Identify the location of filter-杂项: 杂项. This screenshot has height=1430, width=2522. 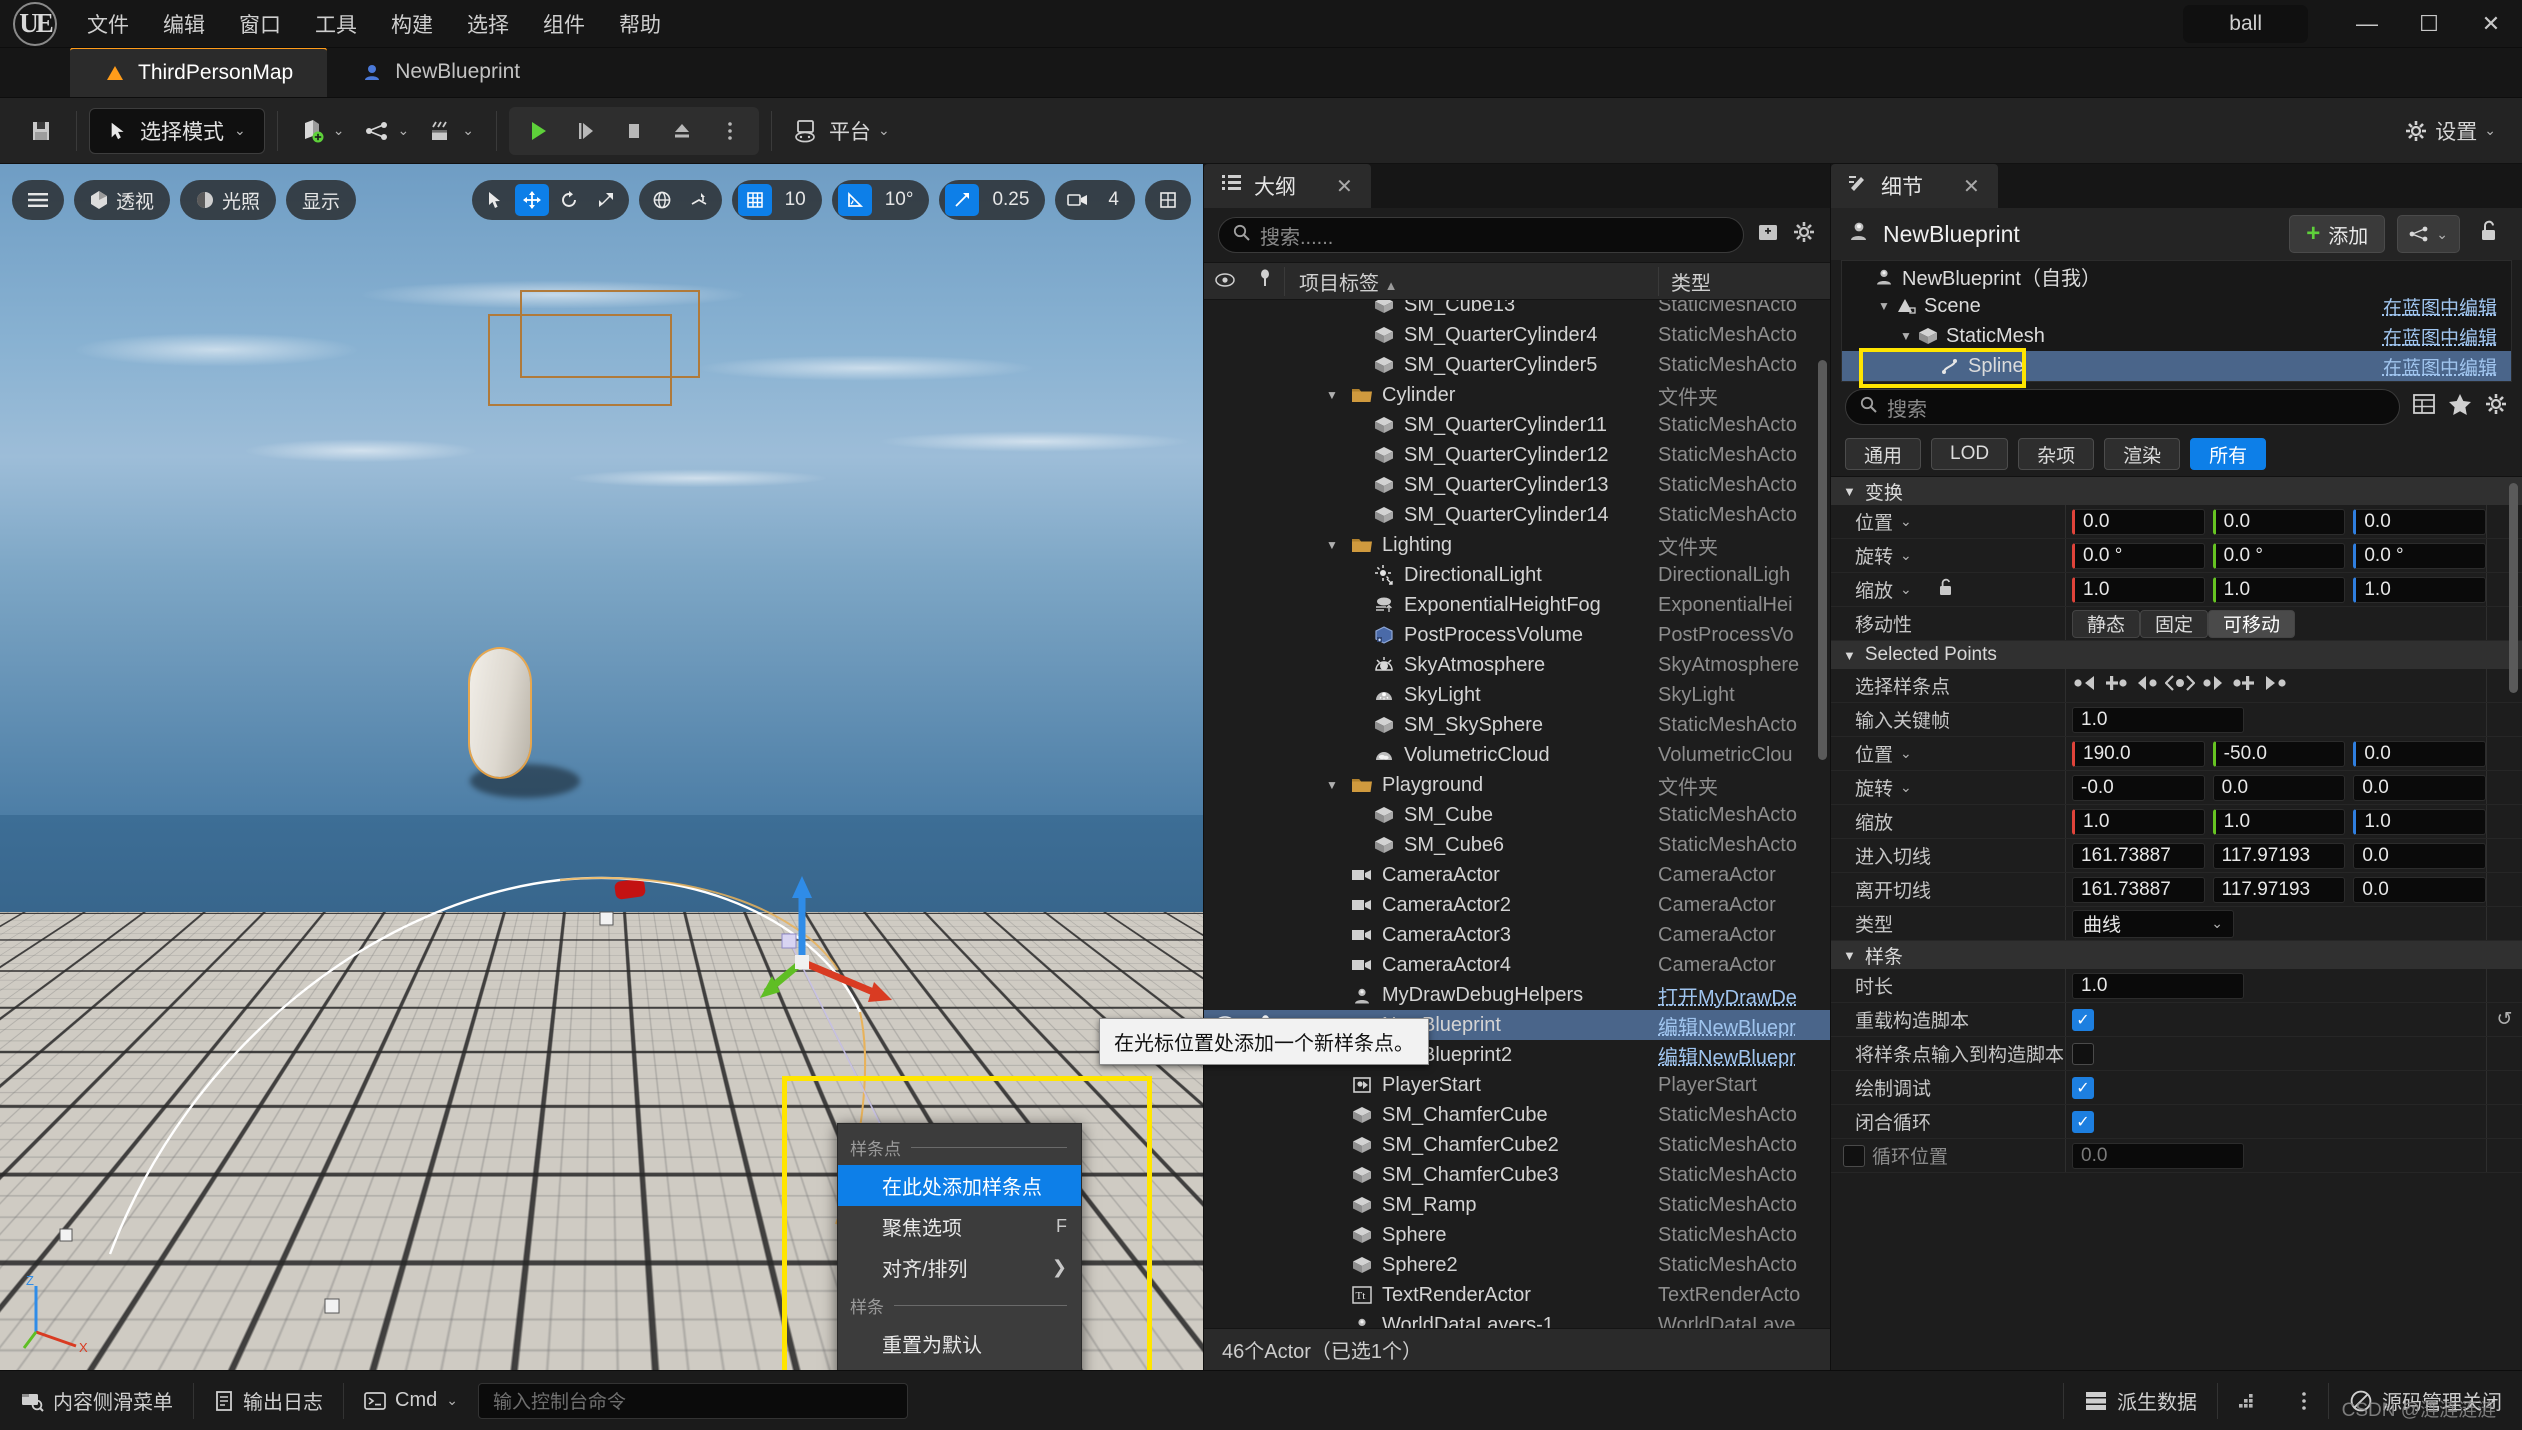
(2056, 454).